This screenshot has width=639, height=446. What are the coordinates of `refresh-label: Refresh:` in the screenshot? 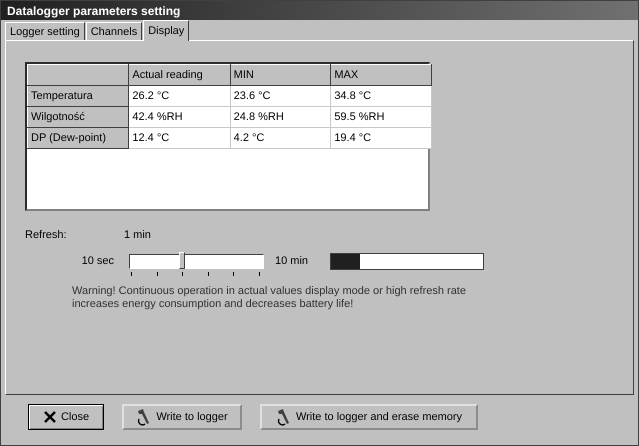 It's located at (46, 235).